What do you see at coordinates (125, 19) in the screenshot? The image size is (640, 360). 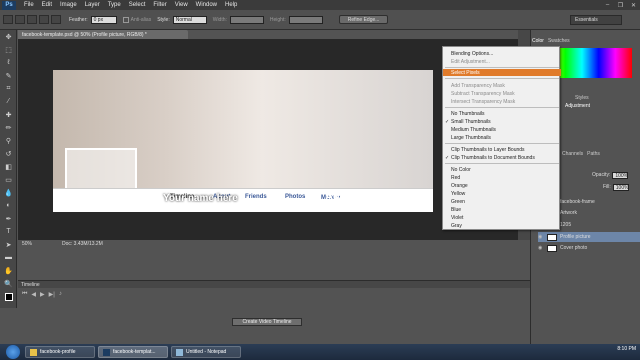 I see `antialias-checkbox` at bounding box center [125, 19].